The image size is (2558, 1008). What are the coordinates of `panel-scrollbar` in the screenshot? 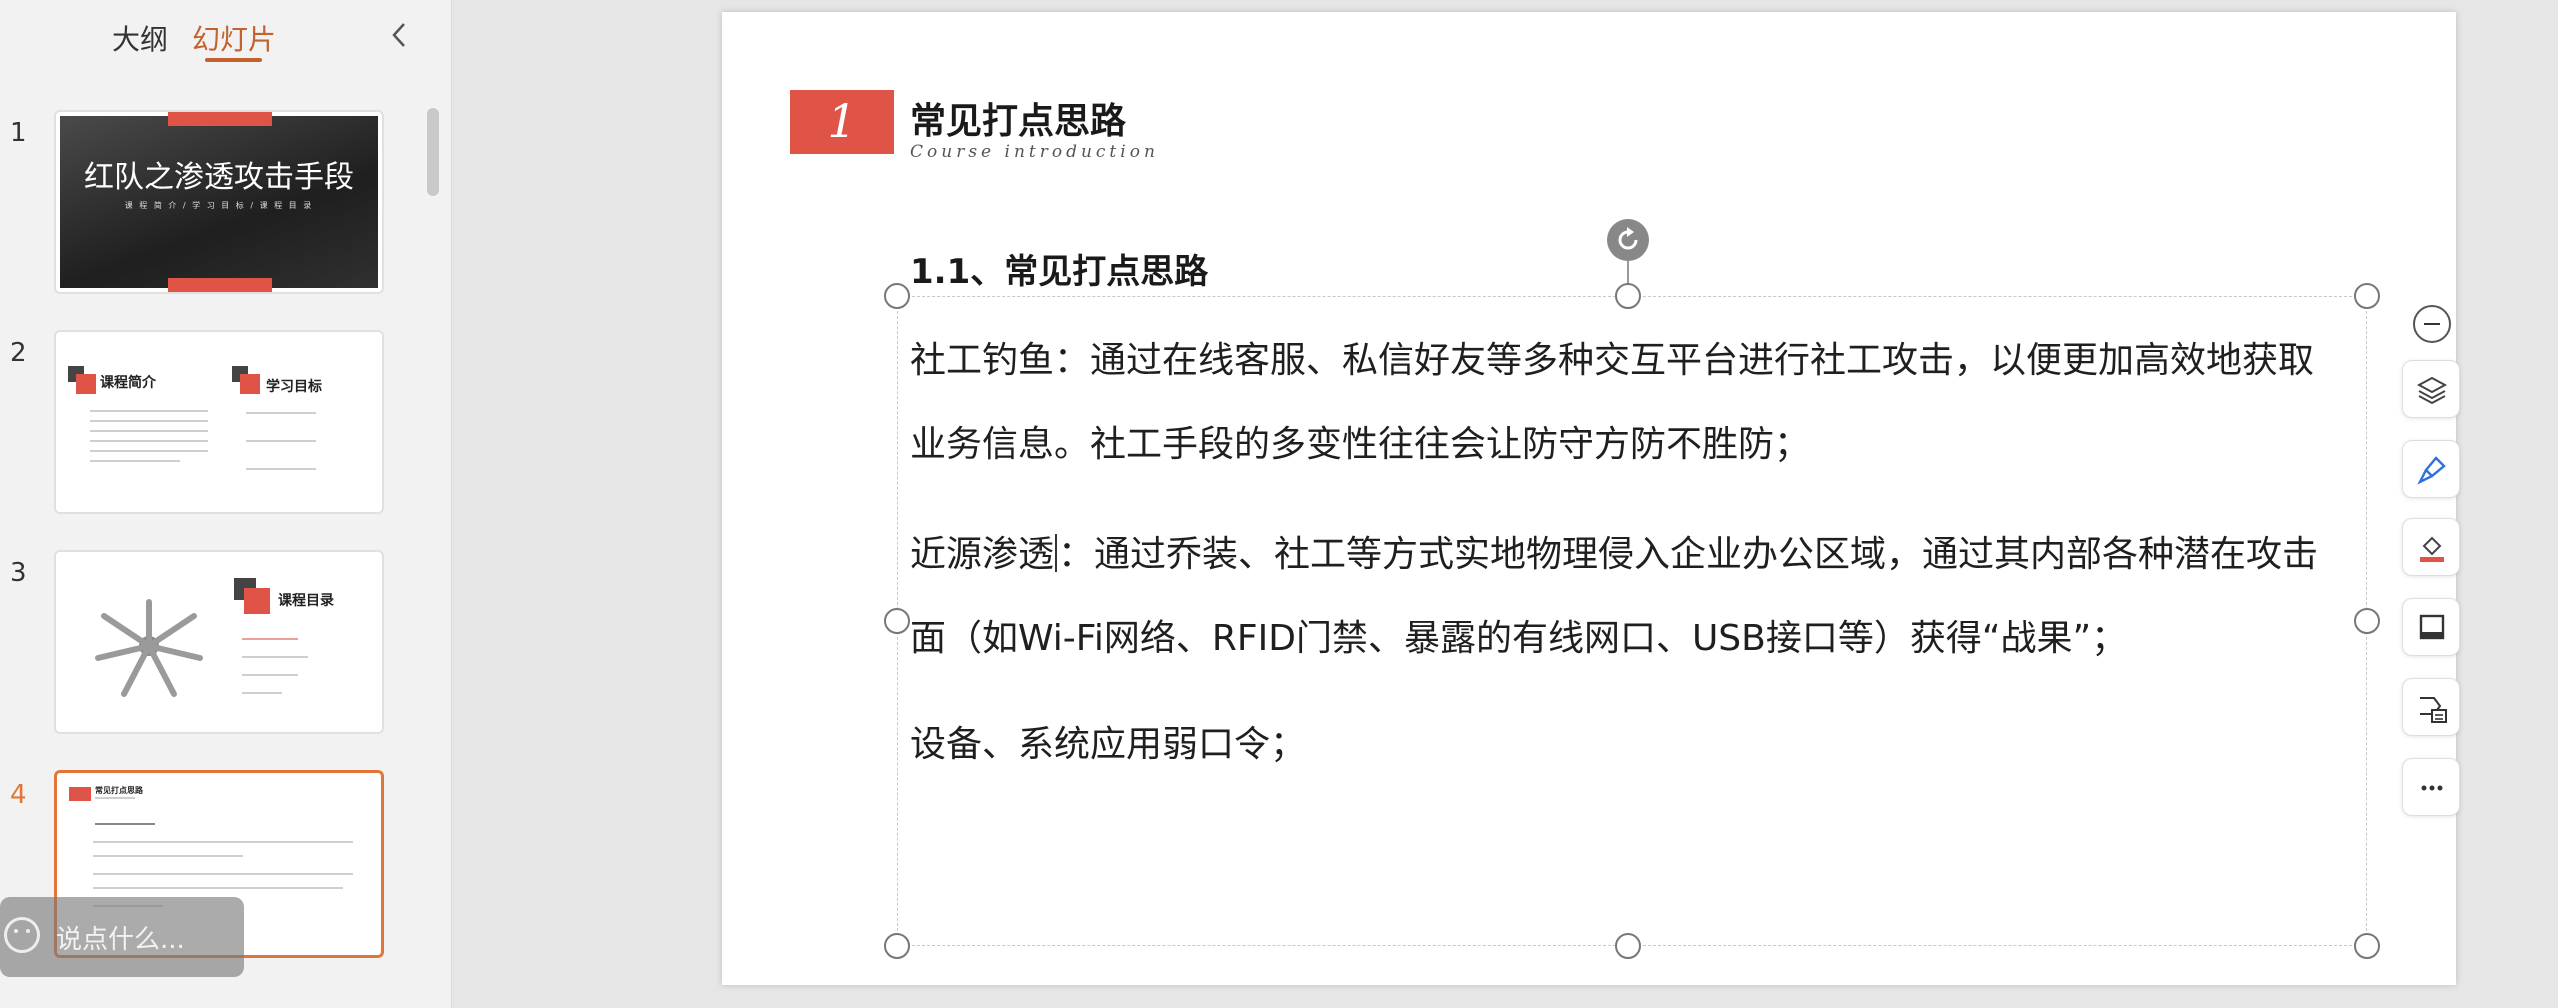 It's located at (433, 152).